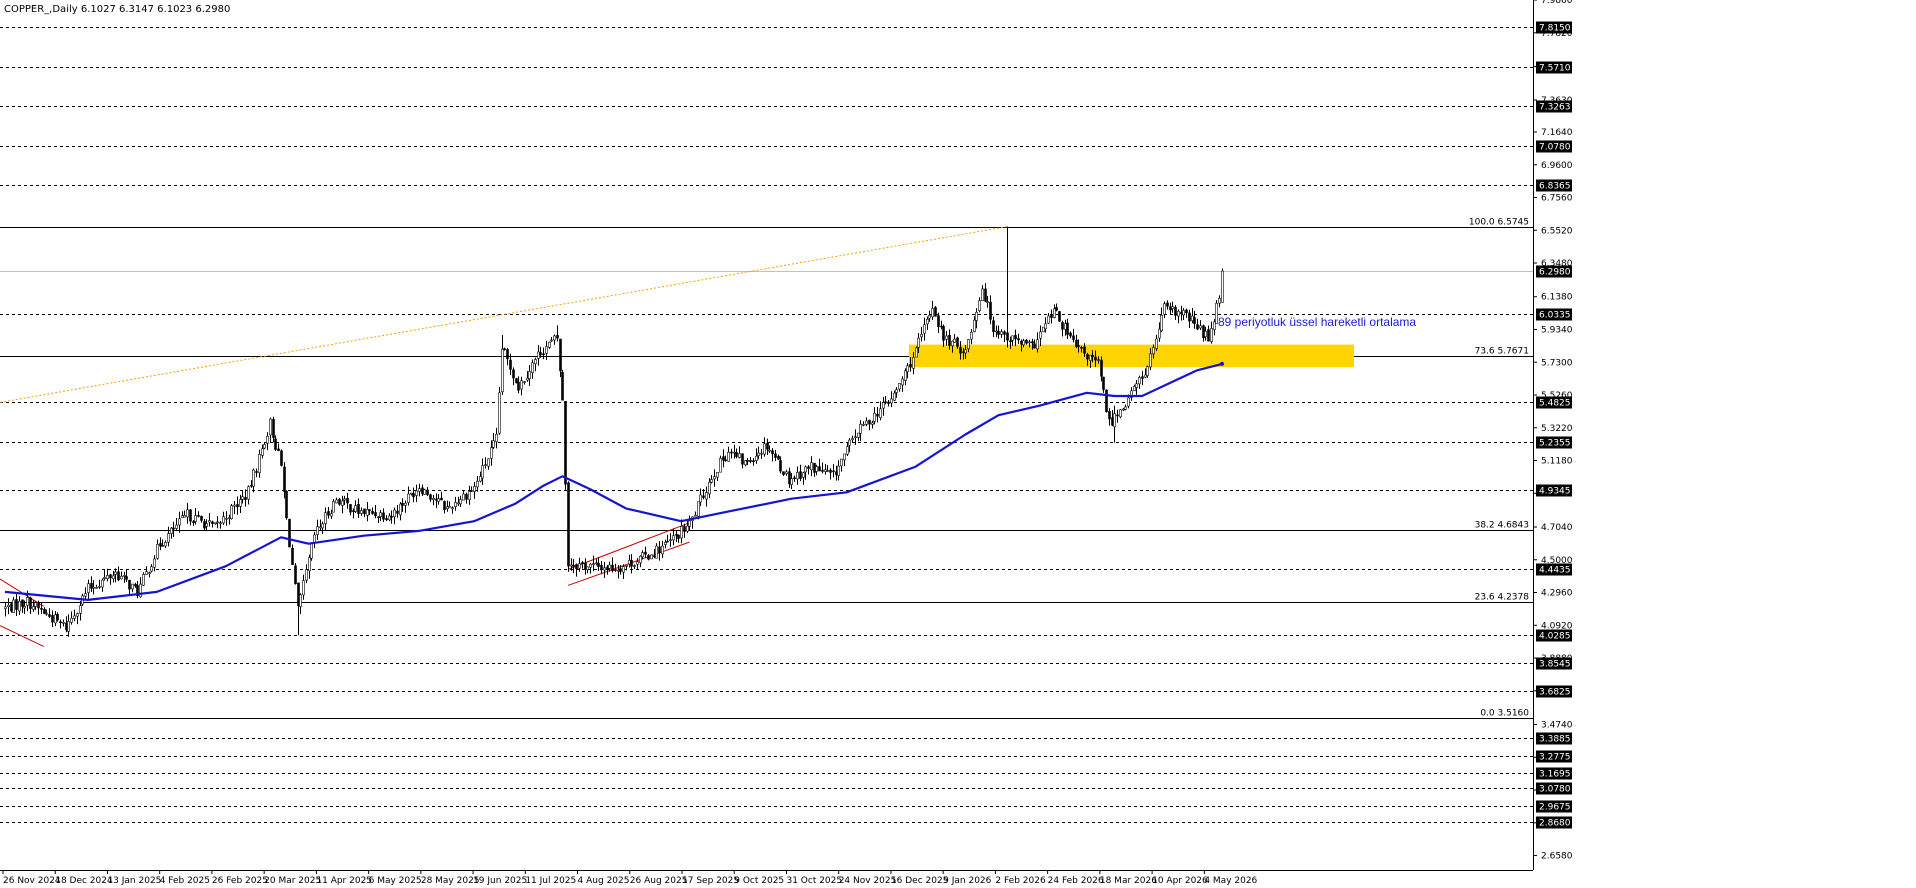 This screenshot has width=1916, height=888. What do you see at coordinates (32, 881) in the screenshot?
I see `x-tick-label: 26 Nov 2024` at bounding box center [32, 881].